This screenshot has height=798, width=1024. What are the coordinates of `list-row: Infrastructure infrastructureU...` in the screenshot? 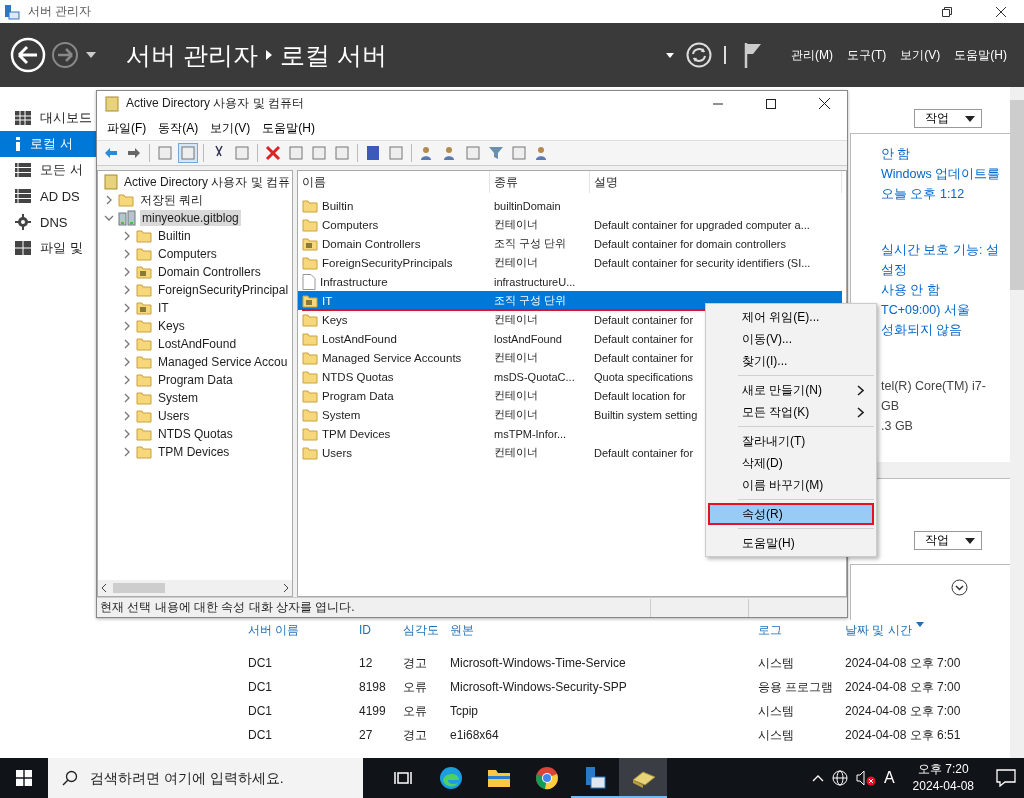 It's located at (570, 281).